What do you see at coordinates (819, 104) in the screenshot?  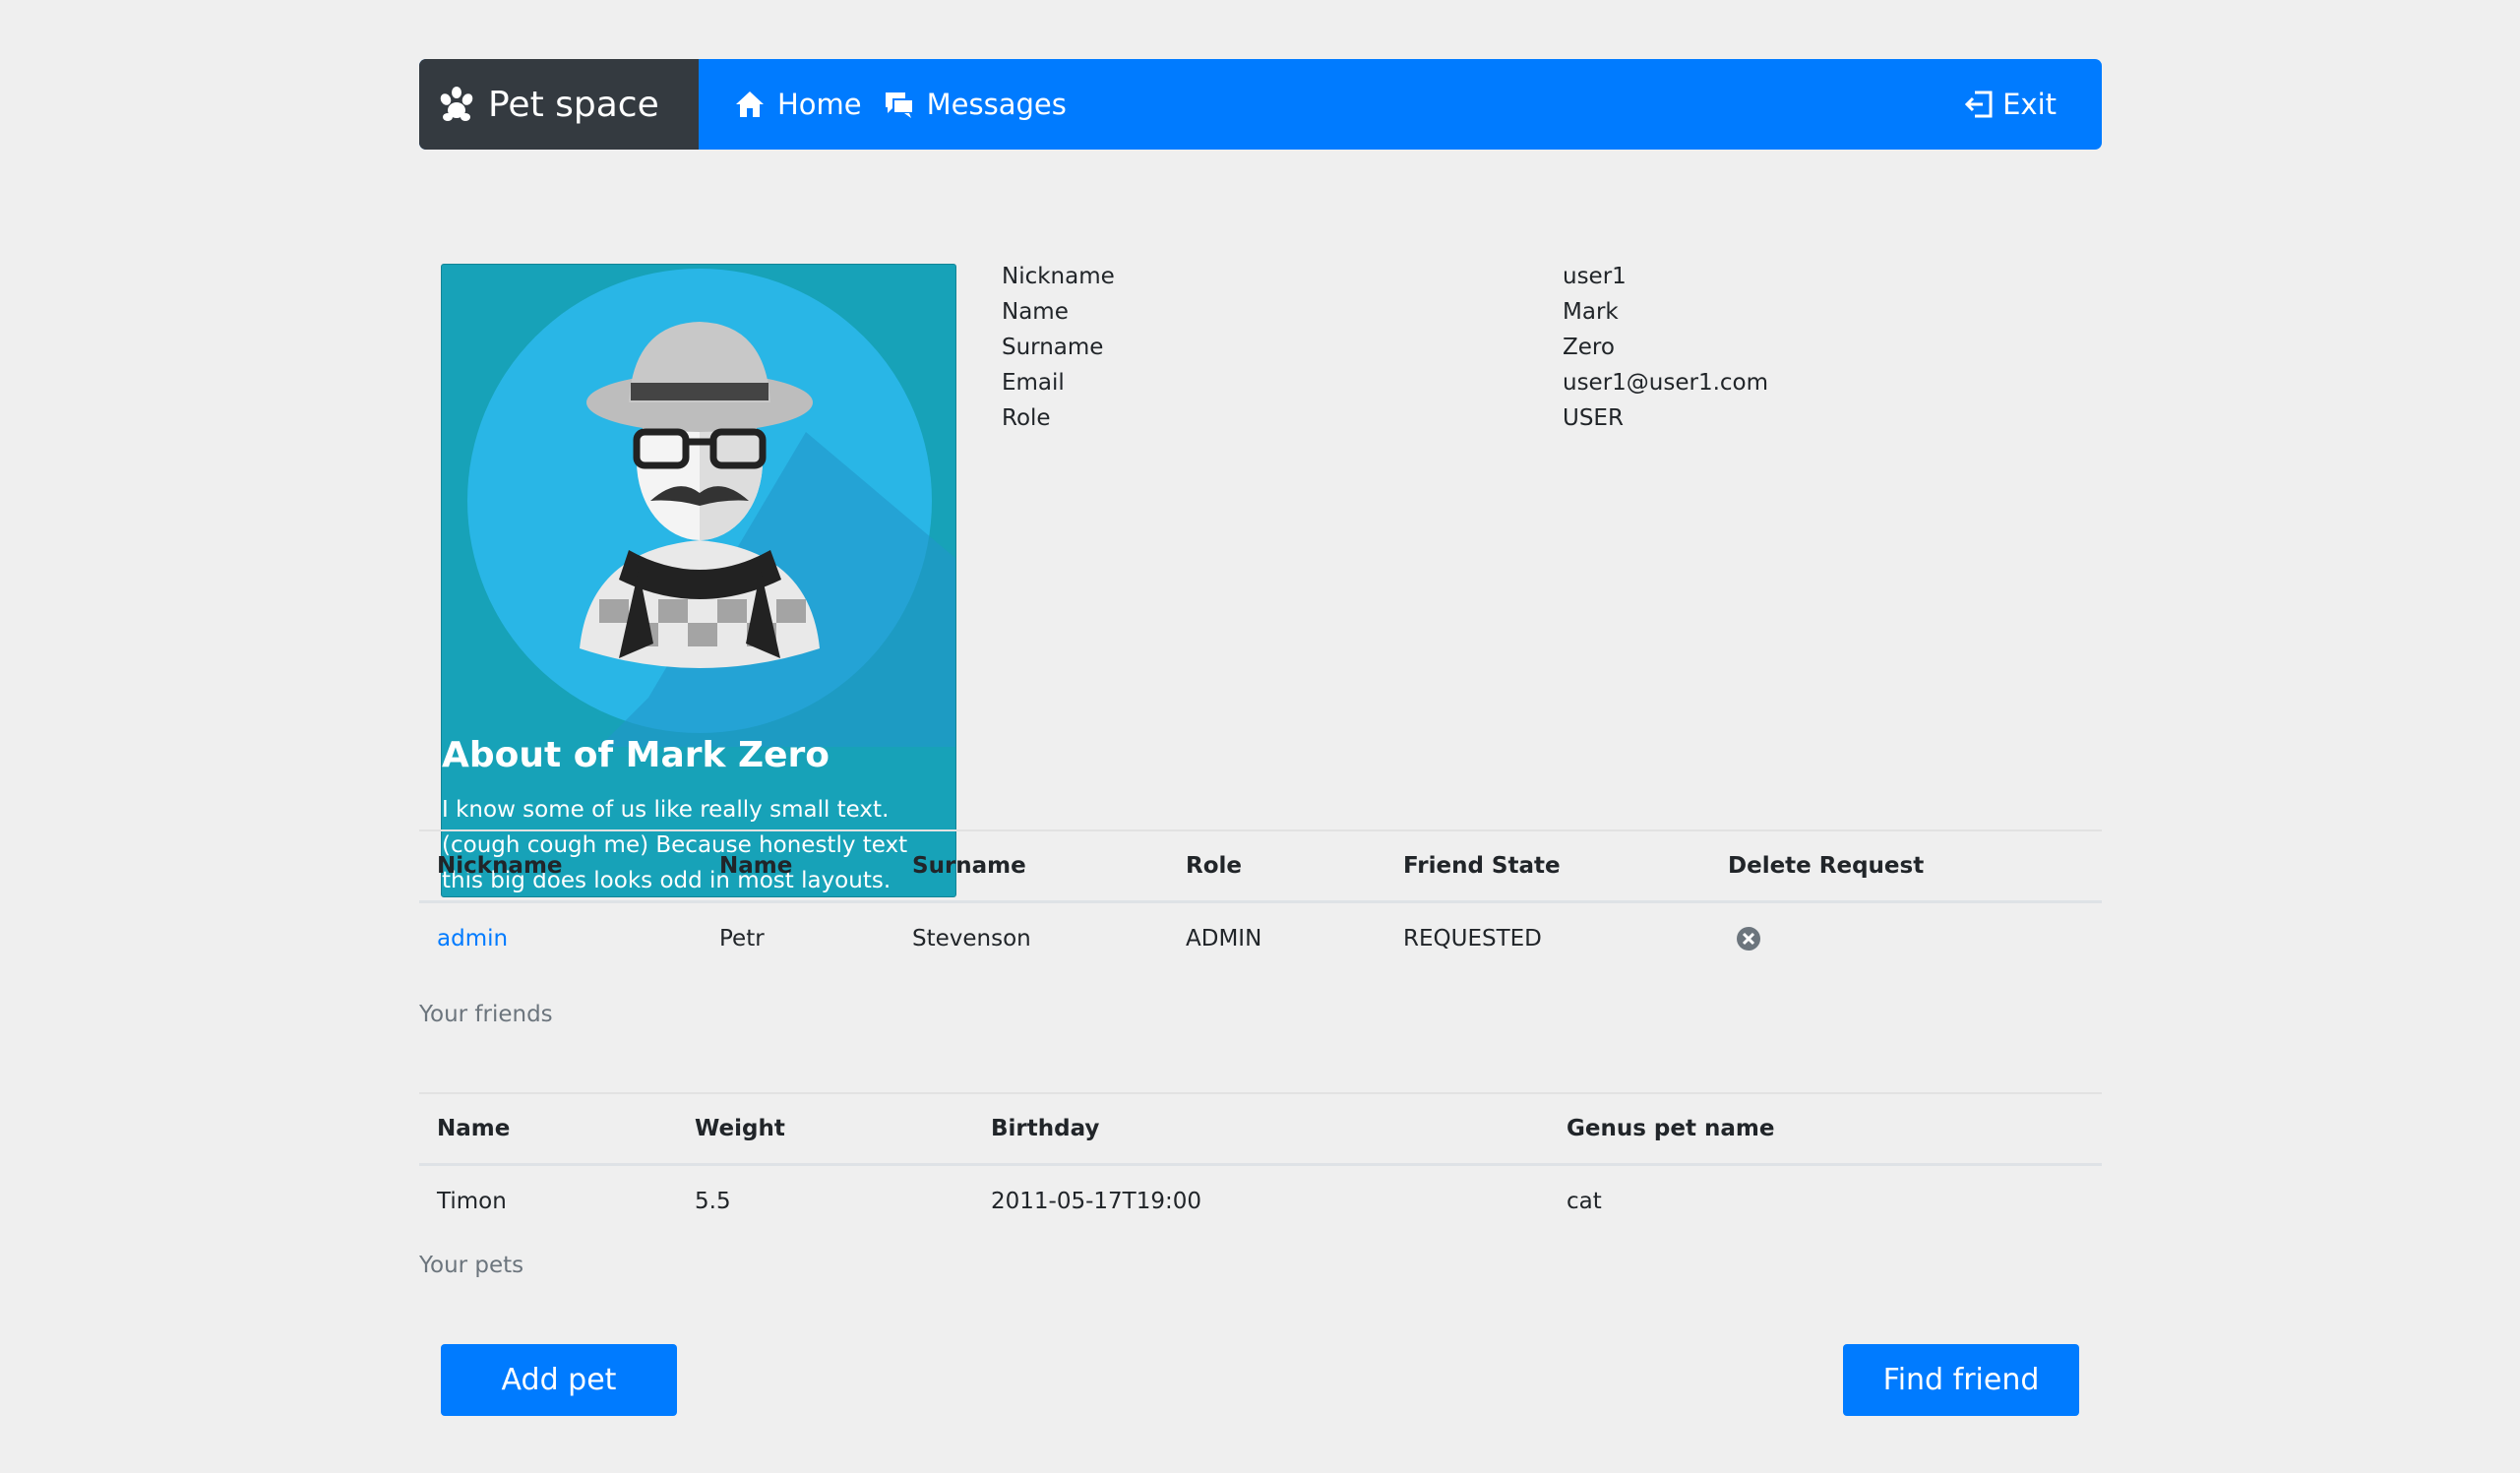 I see `nav-home-label: Home` at bounding box center [819, 104].